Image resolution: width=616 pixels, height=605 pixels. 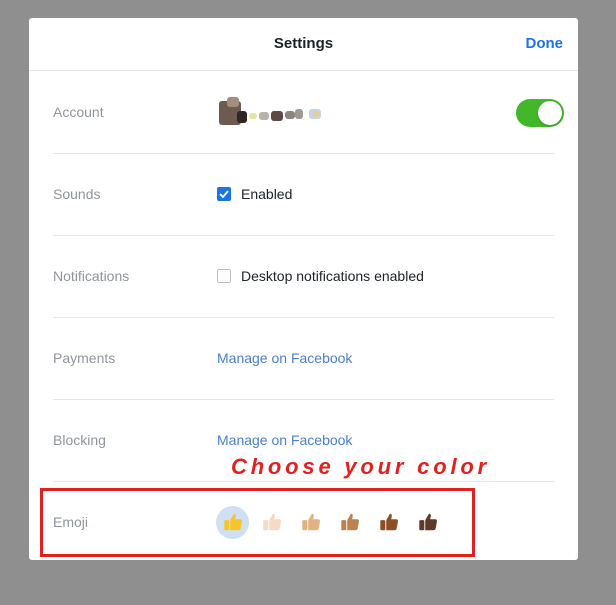 I want to click on payments-row: Payments Manage on Facebook, so click(x=303, y=358).